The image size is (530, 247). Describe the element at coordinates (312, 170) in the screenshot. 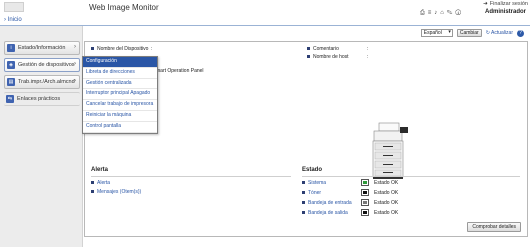

I see `status-title: Estado` at that location.